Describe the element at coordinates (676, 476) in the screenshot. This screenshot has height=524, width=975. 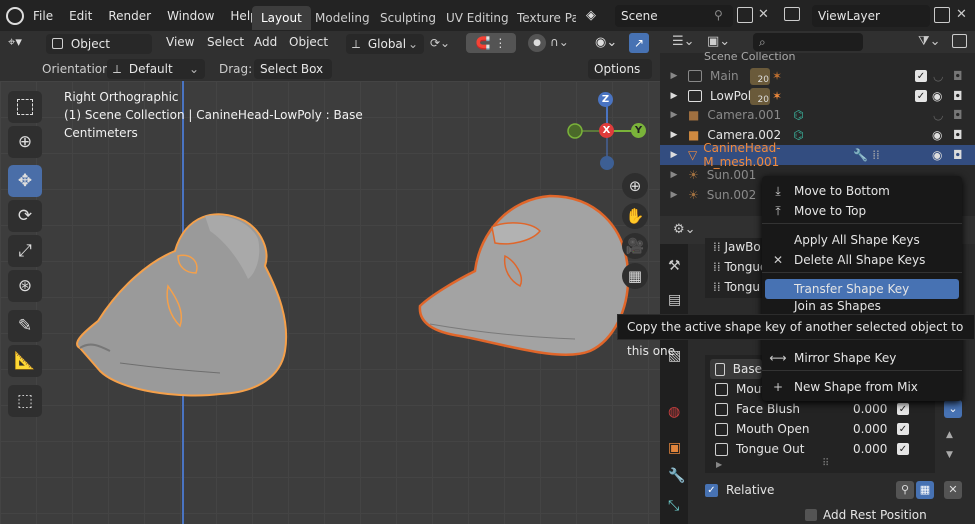
I see `modifier-tab-icon: 🔧` at that location.